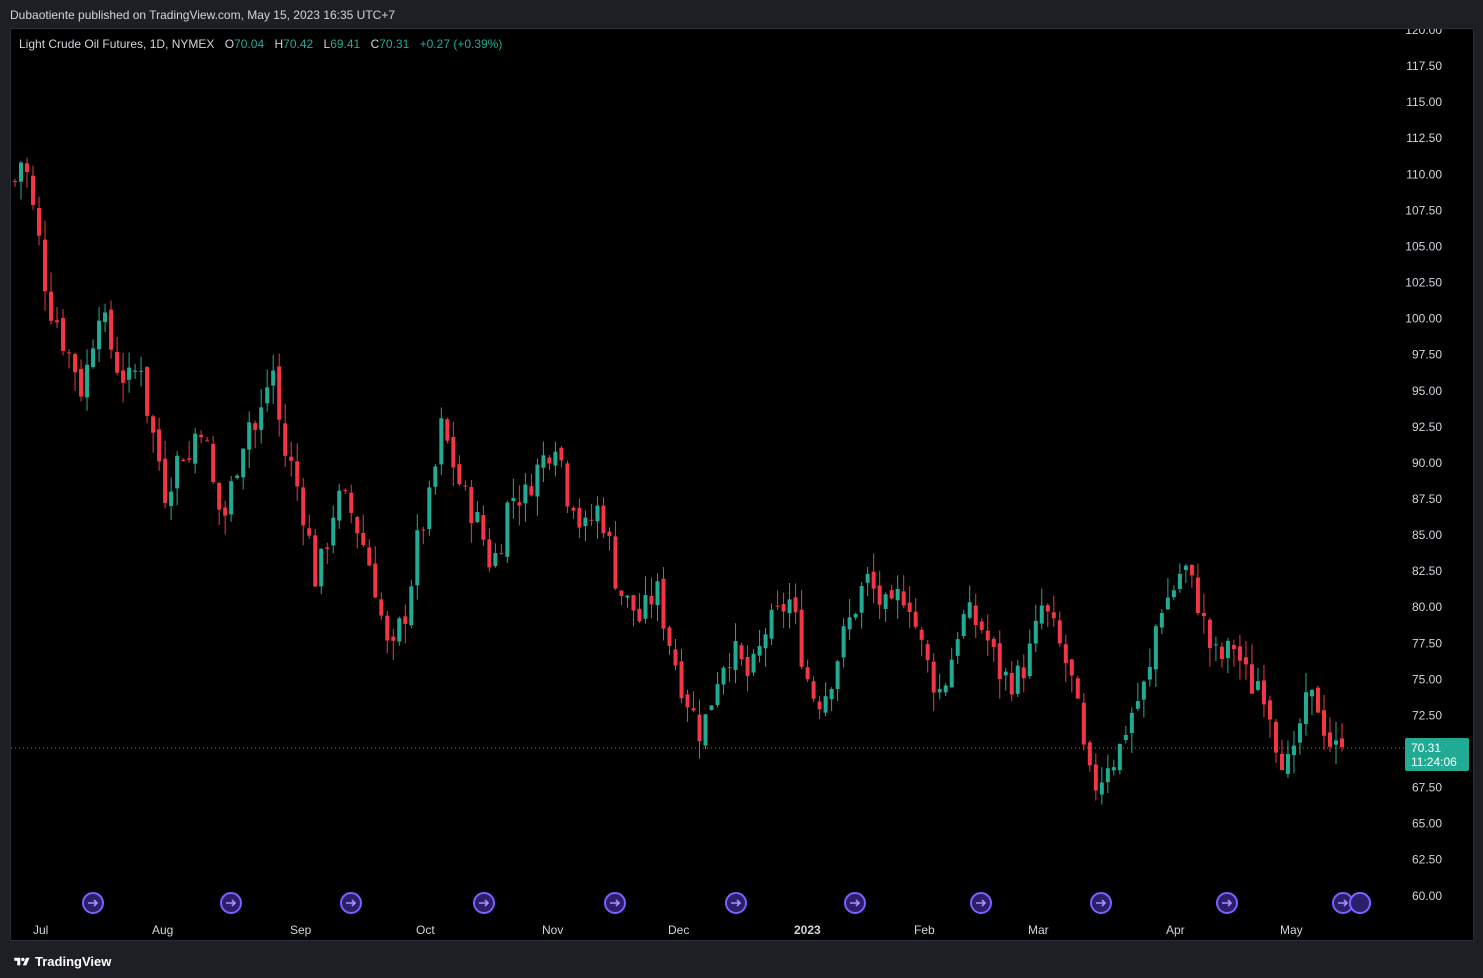 This screenshot has height=978, width=1483. Describe the element at coordinates (741, 961) in the screenshot. I see `footer-bar: TradingView` at that location.